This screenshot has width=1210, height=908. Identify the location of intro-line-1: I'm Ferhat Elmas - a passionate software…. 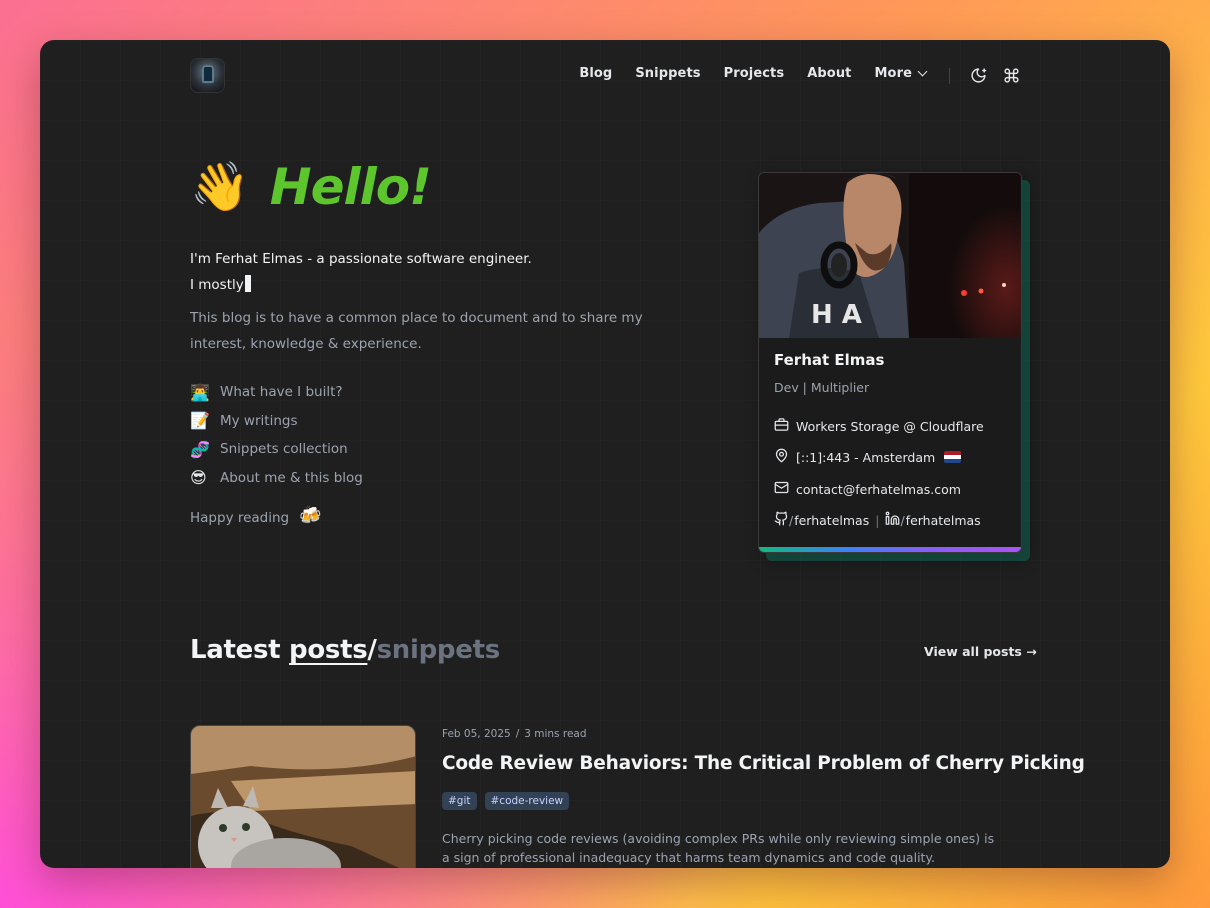
(361, 259).